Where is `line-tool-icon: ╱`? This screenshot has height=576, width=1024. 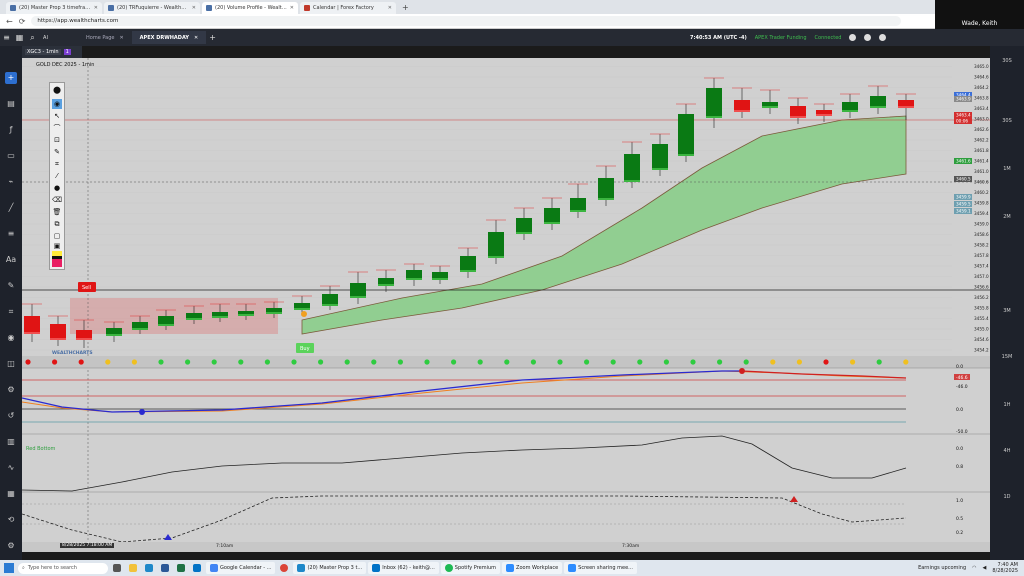 line-tool-icon: ╱ is located at coordinates (11, 208).